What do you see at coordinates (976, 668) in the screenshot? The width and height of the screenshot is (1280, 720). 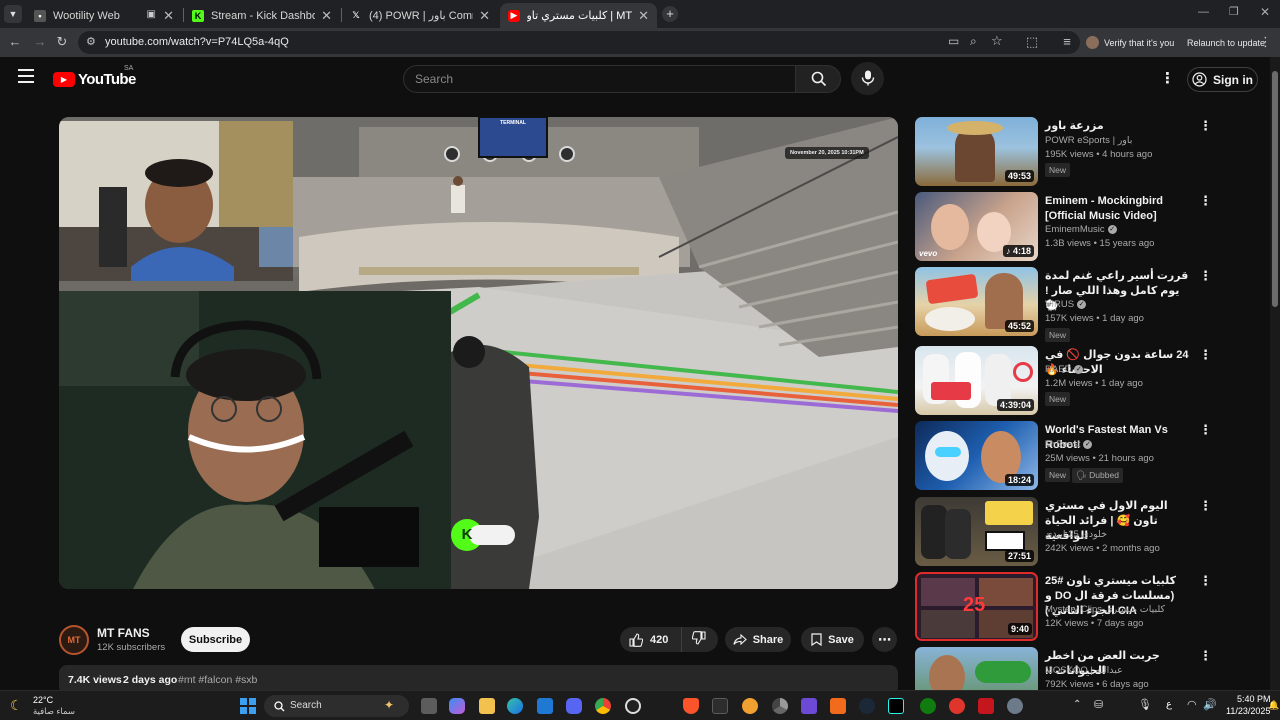 I see `video-thumbnail` at bounding box center [976, 668].